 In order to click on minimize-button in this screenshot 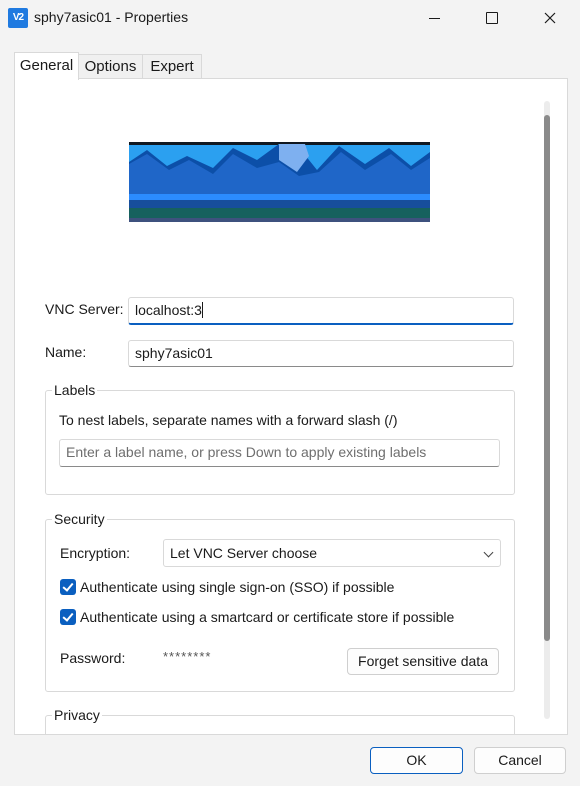, I will do `click(434, 18)`.